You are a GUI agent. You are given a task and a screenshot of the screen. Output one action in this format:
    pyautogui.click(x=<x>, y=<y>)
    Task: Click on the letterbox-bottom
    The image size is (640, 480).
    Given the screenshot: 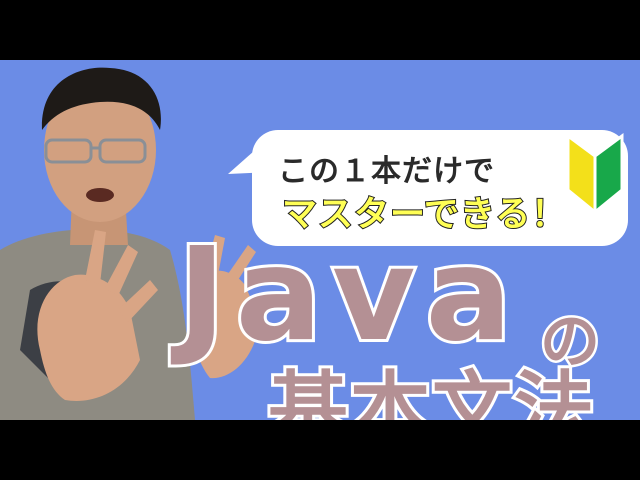 What is the action you would take?
    pyautogui.click(x=320, y=450)
    